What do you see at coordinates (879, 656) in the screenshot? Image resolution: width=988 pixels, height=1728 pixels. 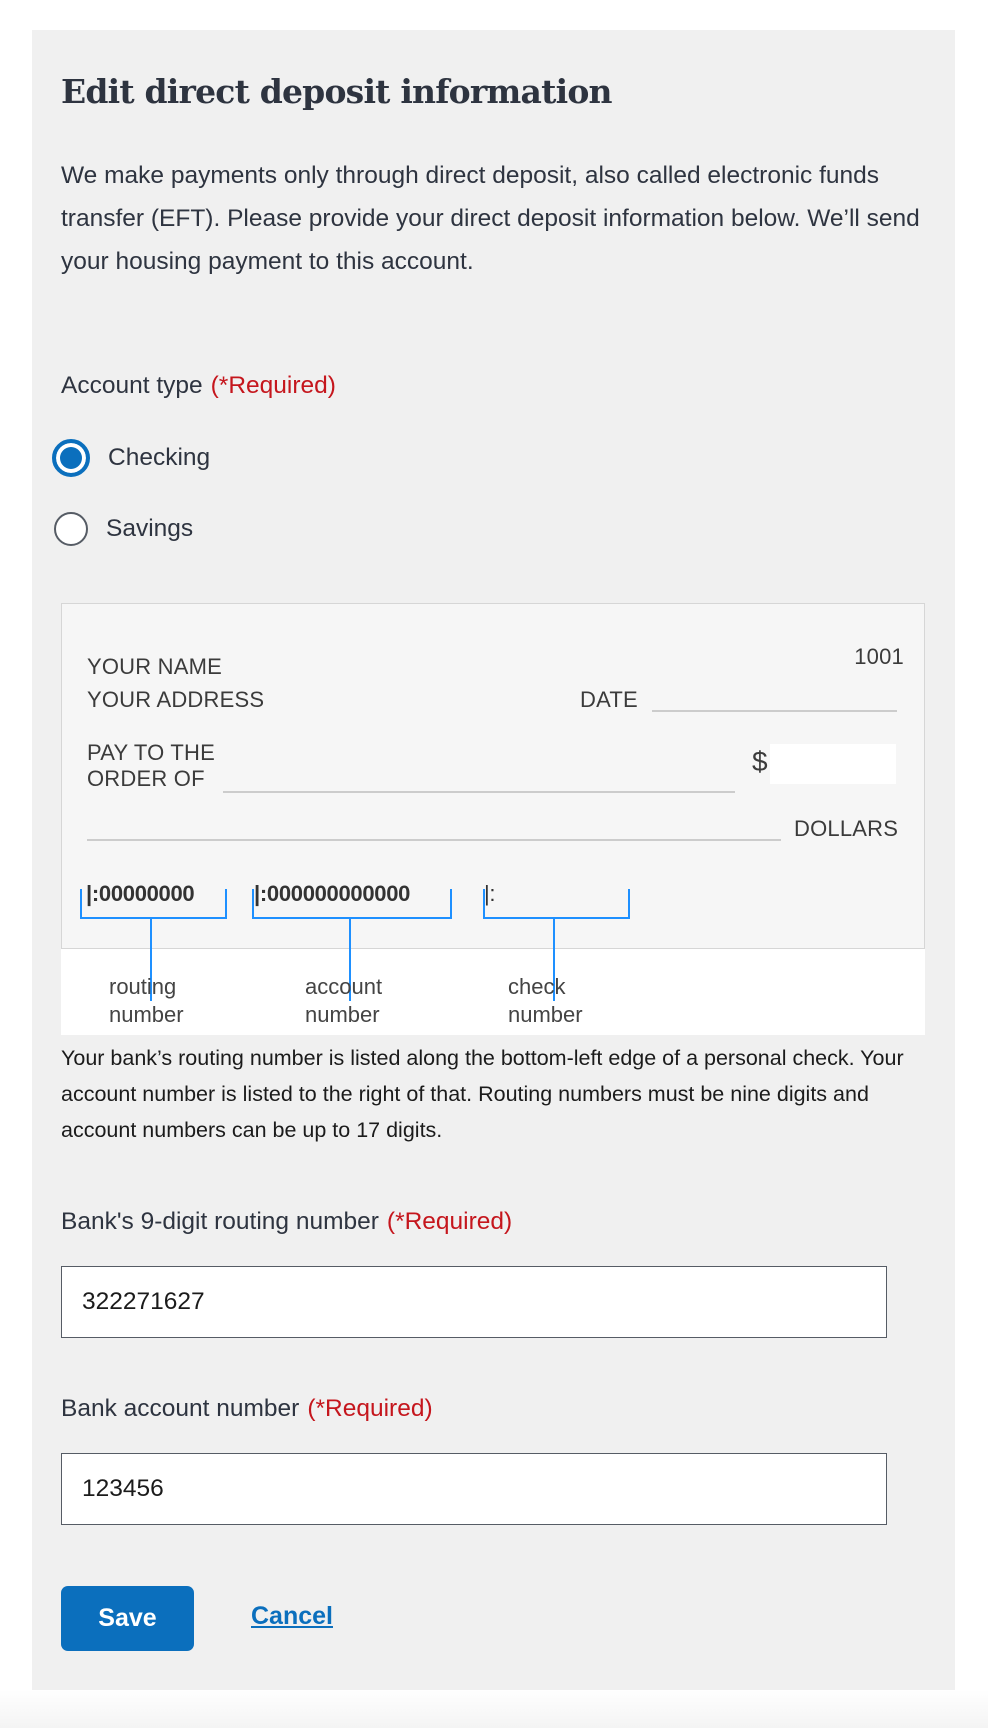 I see `check-number-print: 1001` at bounding box center [879, 656].